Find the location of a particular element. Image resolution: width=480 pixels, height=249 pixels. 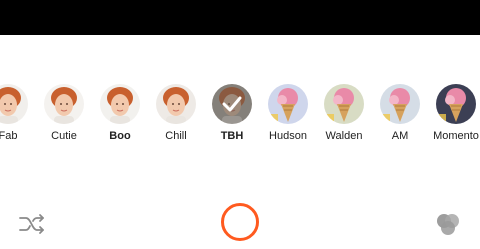

shuffle-icon is located at coordinates (31, 224).